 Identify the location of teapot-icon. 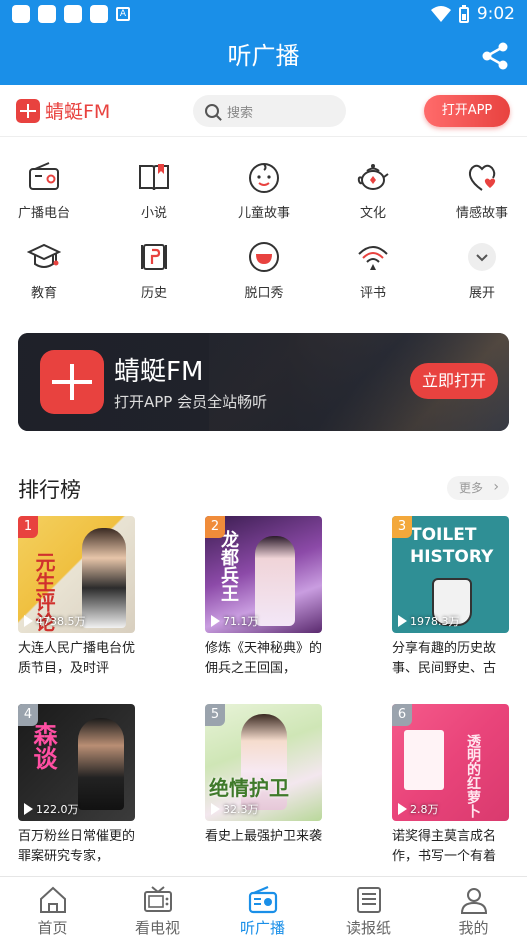
(373, 177).